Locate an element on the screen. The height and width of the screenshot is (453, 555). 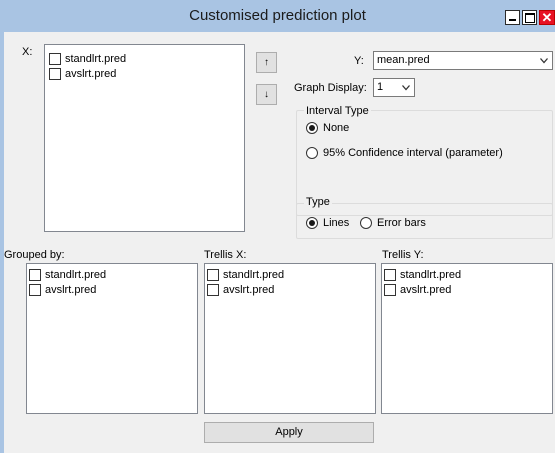
y-select-value: mean.pred is located at coordinates (403, 60).